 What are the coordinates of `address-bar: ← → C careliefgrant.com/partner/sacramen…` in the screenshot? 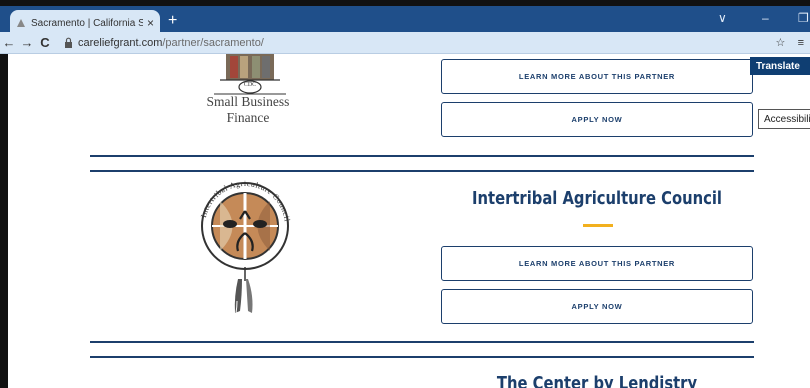 It's located at (405, 43).